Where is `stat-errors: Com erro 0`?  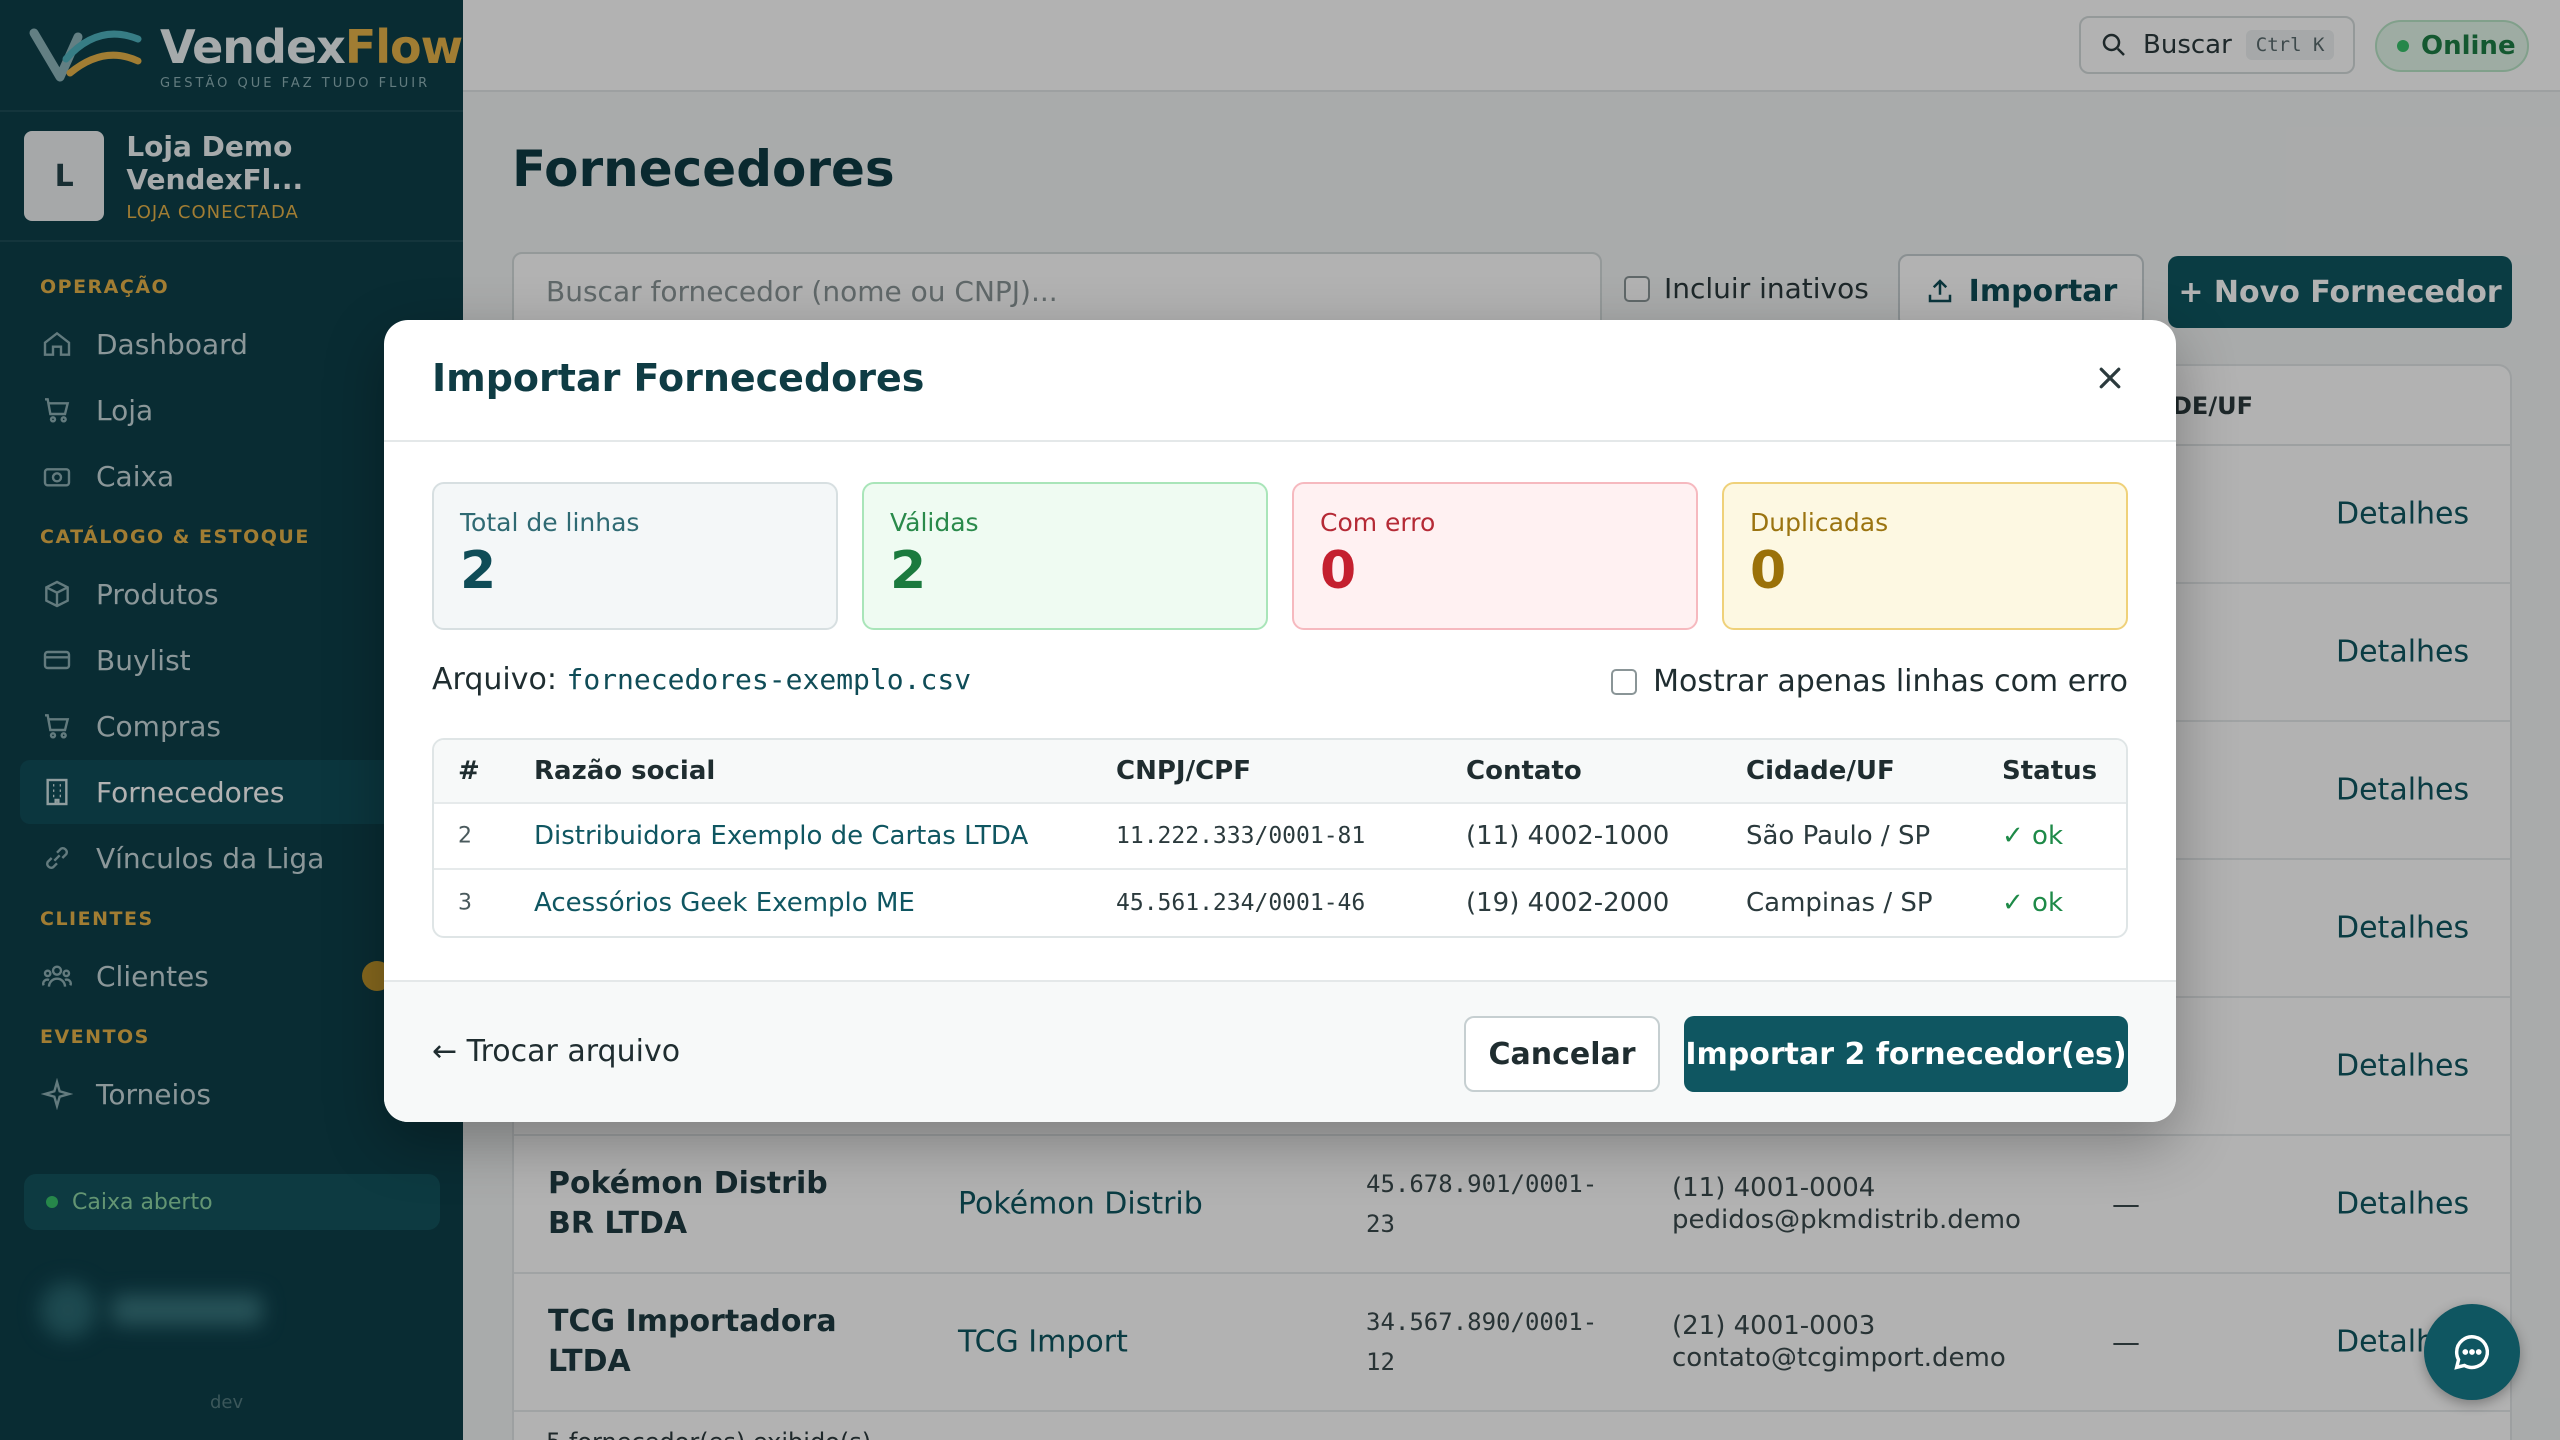 stat-errors: Com erro 0 is located at coordinates (1495, 556).